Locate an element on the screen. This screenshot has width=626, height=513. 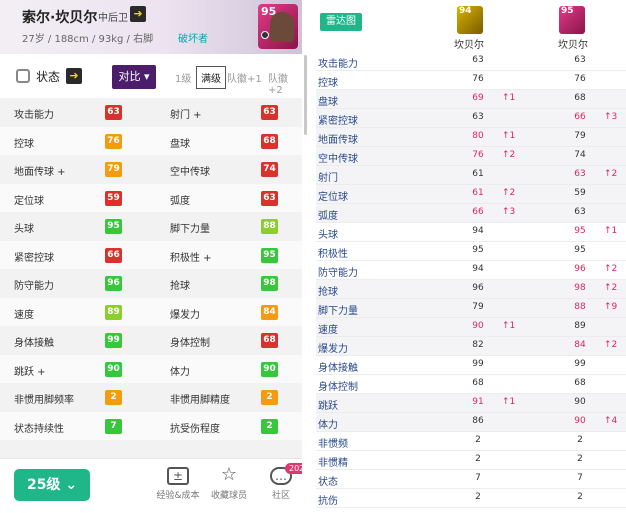
player1-value: 90 is located at coordinates (478, 326).